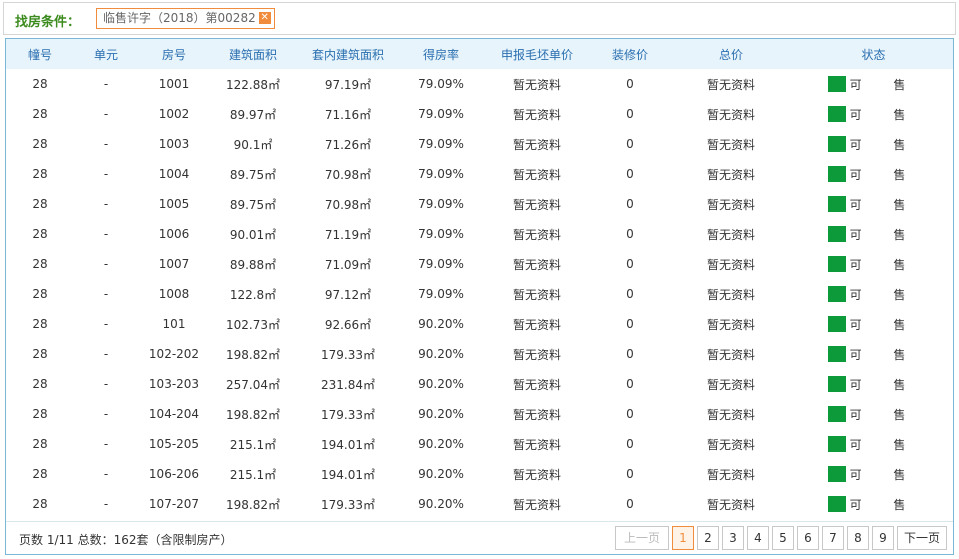 The image size is (959, 559). Describe the element at coordinates (253, 504) in the screenshot. I see `table-cell: 198.82㎡` at that location.